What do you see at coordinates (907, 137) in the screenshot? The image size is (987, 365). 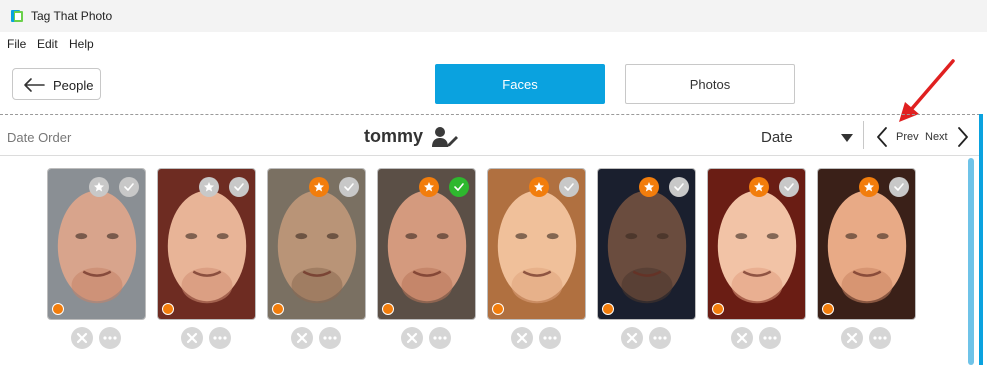 I see `prev-button: Prev` at bounding box center [907, 137].